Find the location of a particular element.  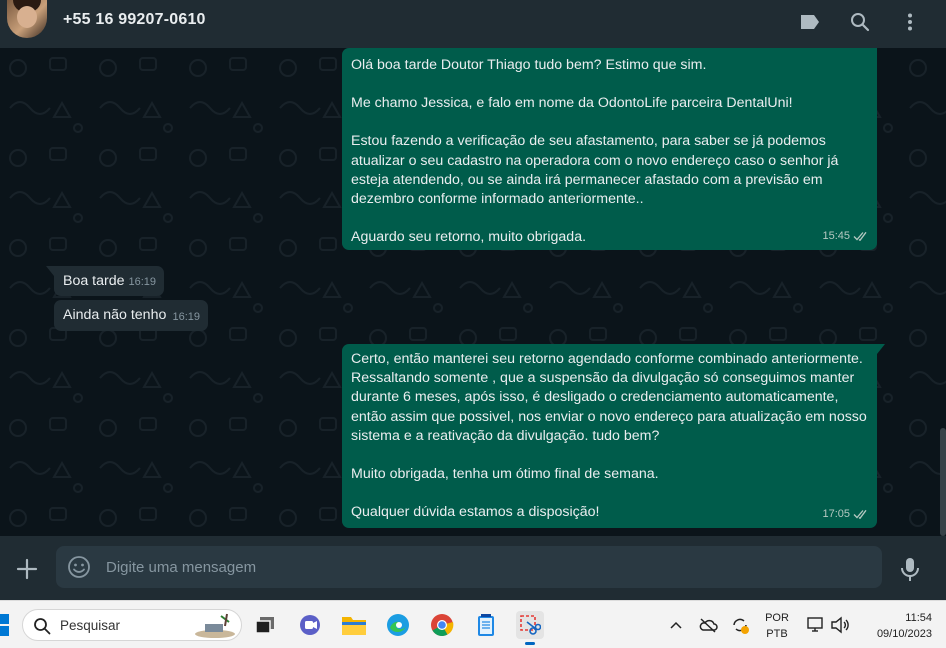

composer-bar is located at coordinates (473, 568).